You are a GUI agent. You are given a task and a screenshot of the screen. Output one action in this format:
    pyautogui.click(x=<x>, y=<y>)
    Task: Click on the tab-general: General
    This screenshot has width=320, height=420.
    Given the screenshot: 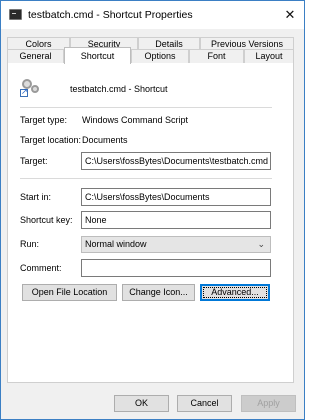 What is the action you would take?
    pyautogui.click(x=35, y=56)
    